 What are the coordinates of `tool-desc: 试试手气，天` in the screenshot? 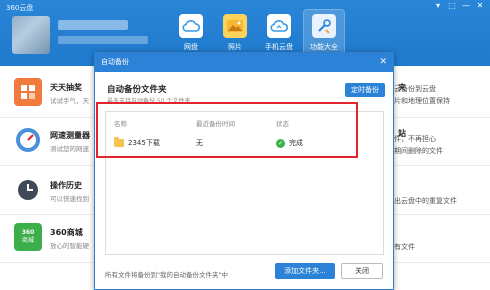 It's located at (69, 101).